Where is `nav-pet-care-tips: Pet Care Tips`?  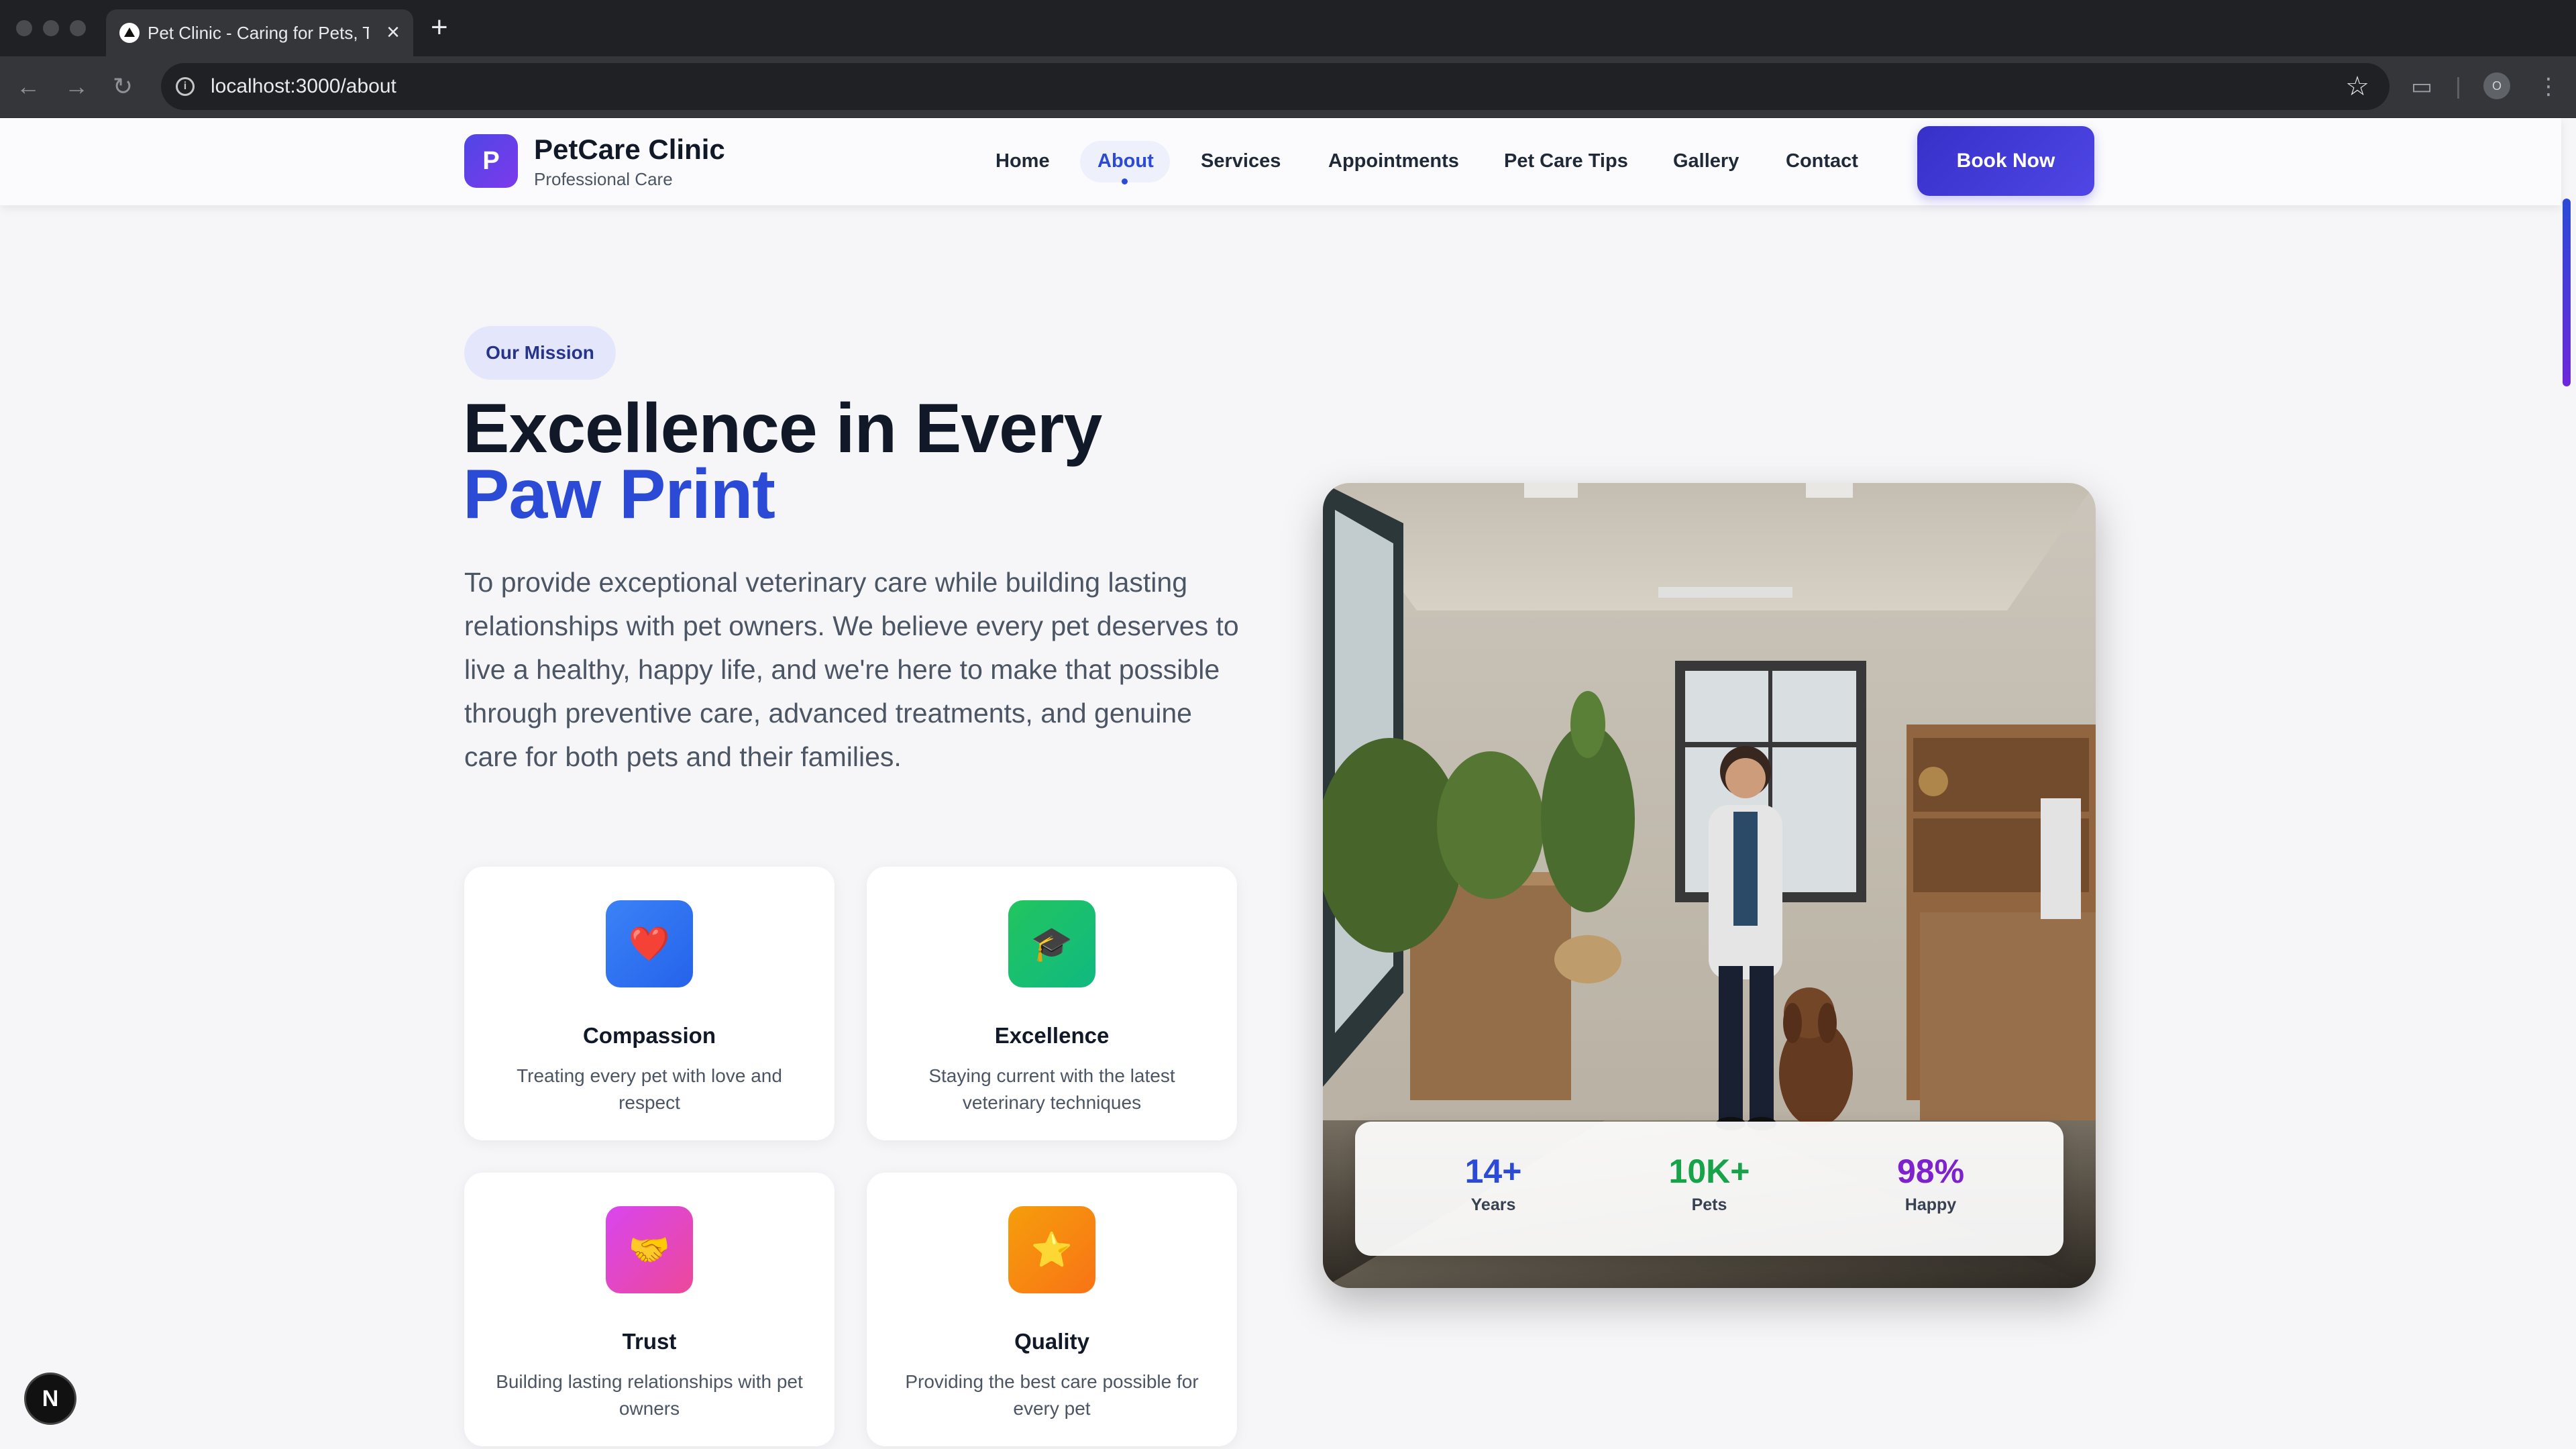
nav-pet-care-tips: Pet Care Tips is located at coordinates (1566, 161).